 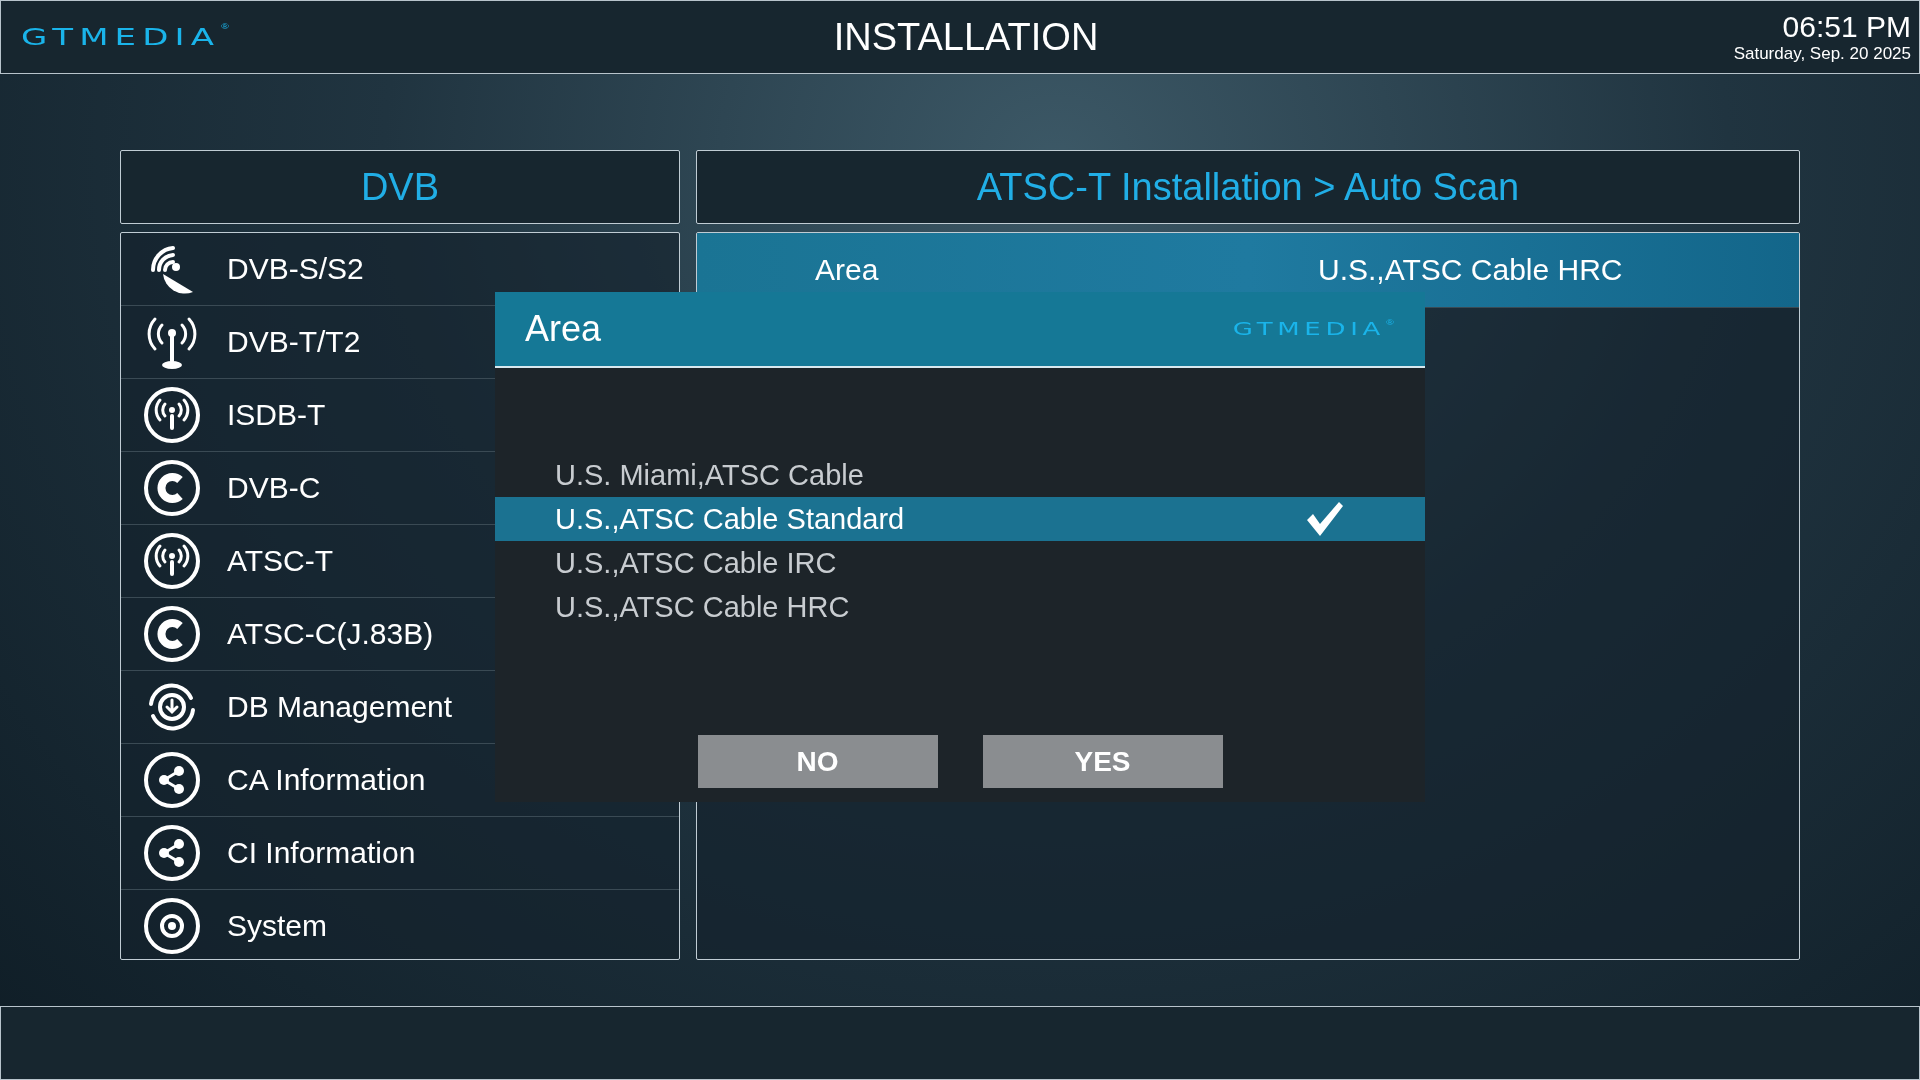 I want to click on menu-item: DB Management, so click(x=340, y=707).